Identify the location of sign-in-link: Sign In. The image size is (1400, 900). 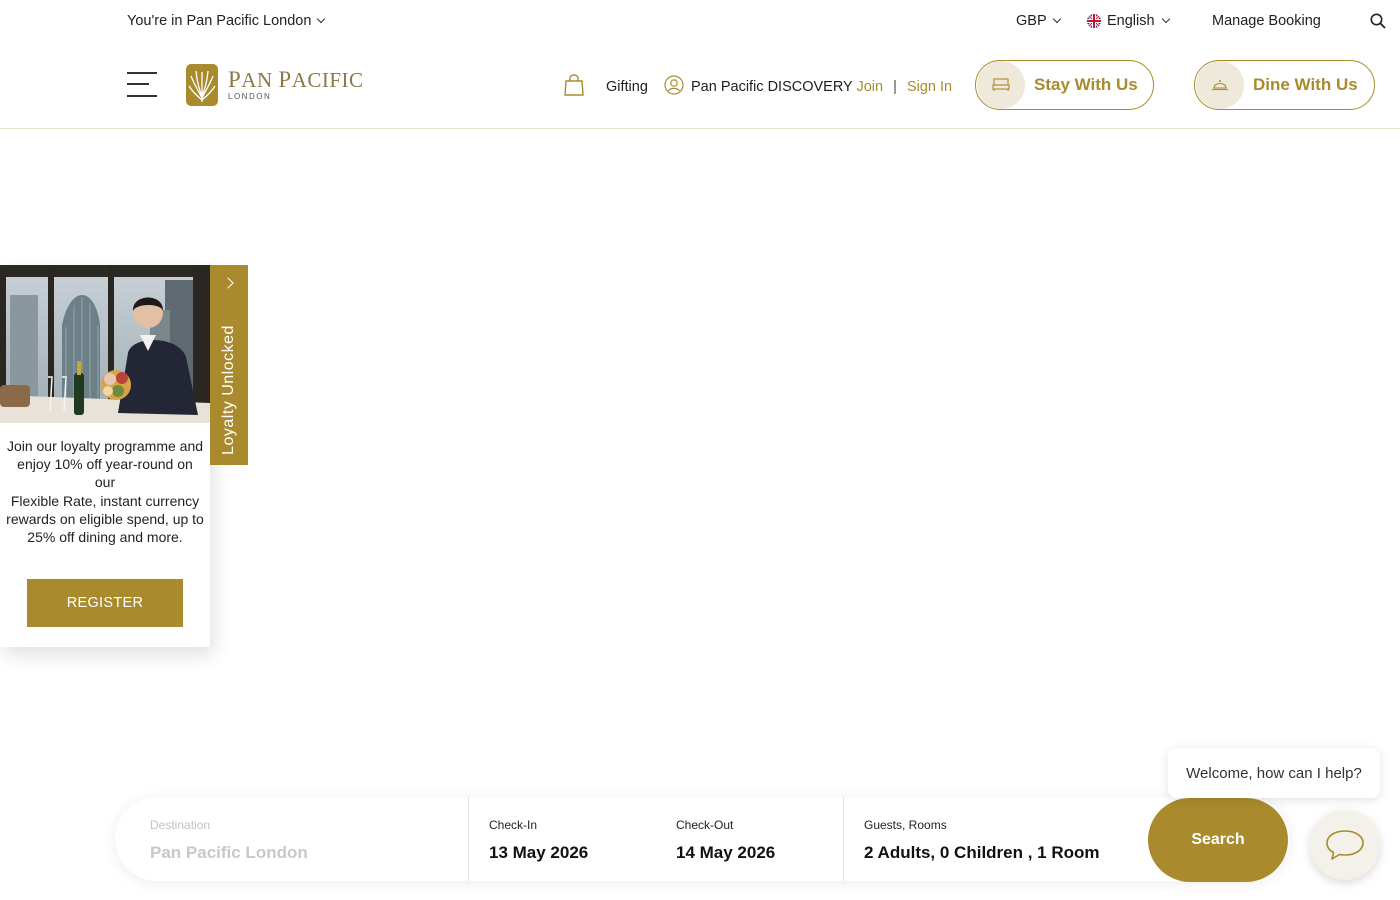
(929, 87).